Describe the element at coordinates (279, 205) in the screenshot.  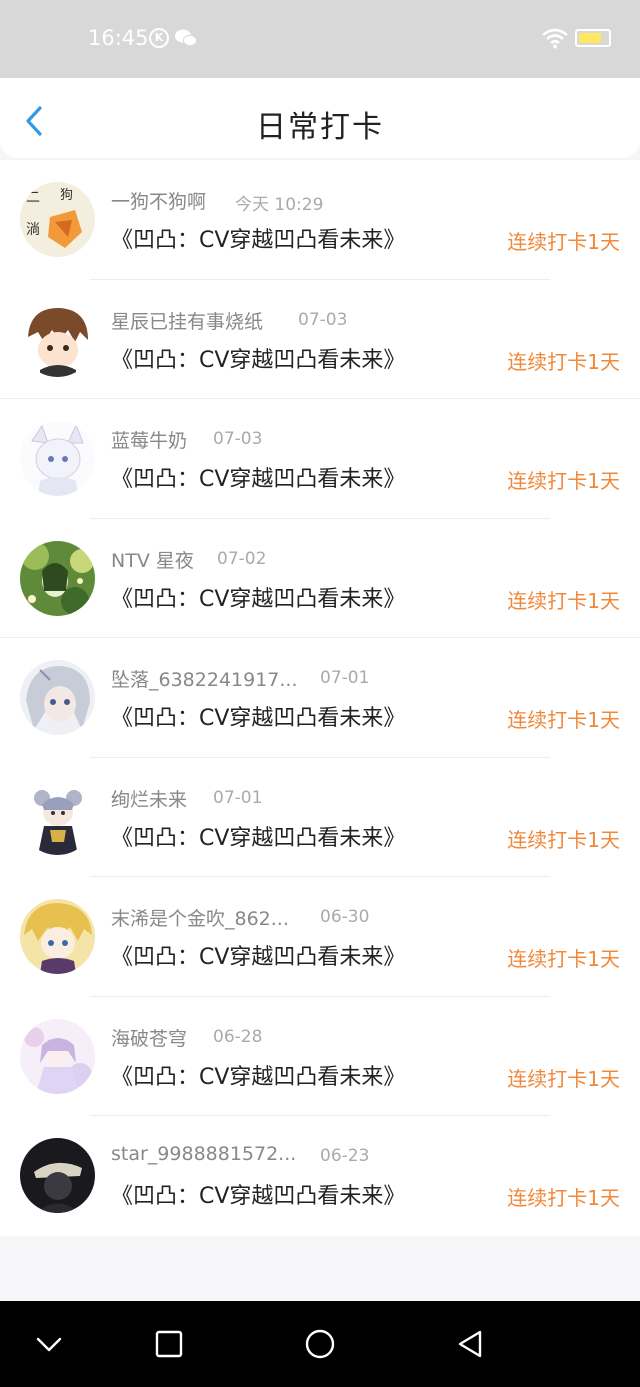
I see `checkin-date: 今天 10:29` at that location.